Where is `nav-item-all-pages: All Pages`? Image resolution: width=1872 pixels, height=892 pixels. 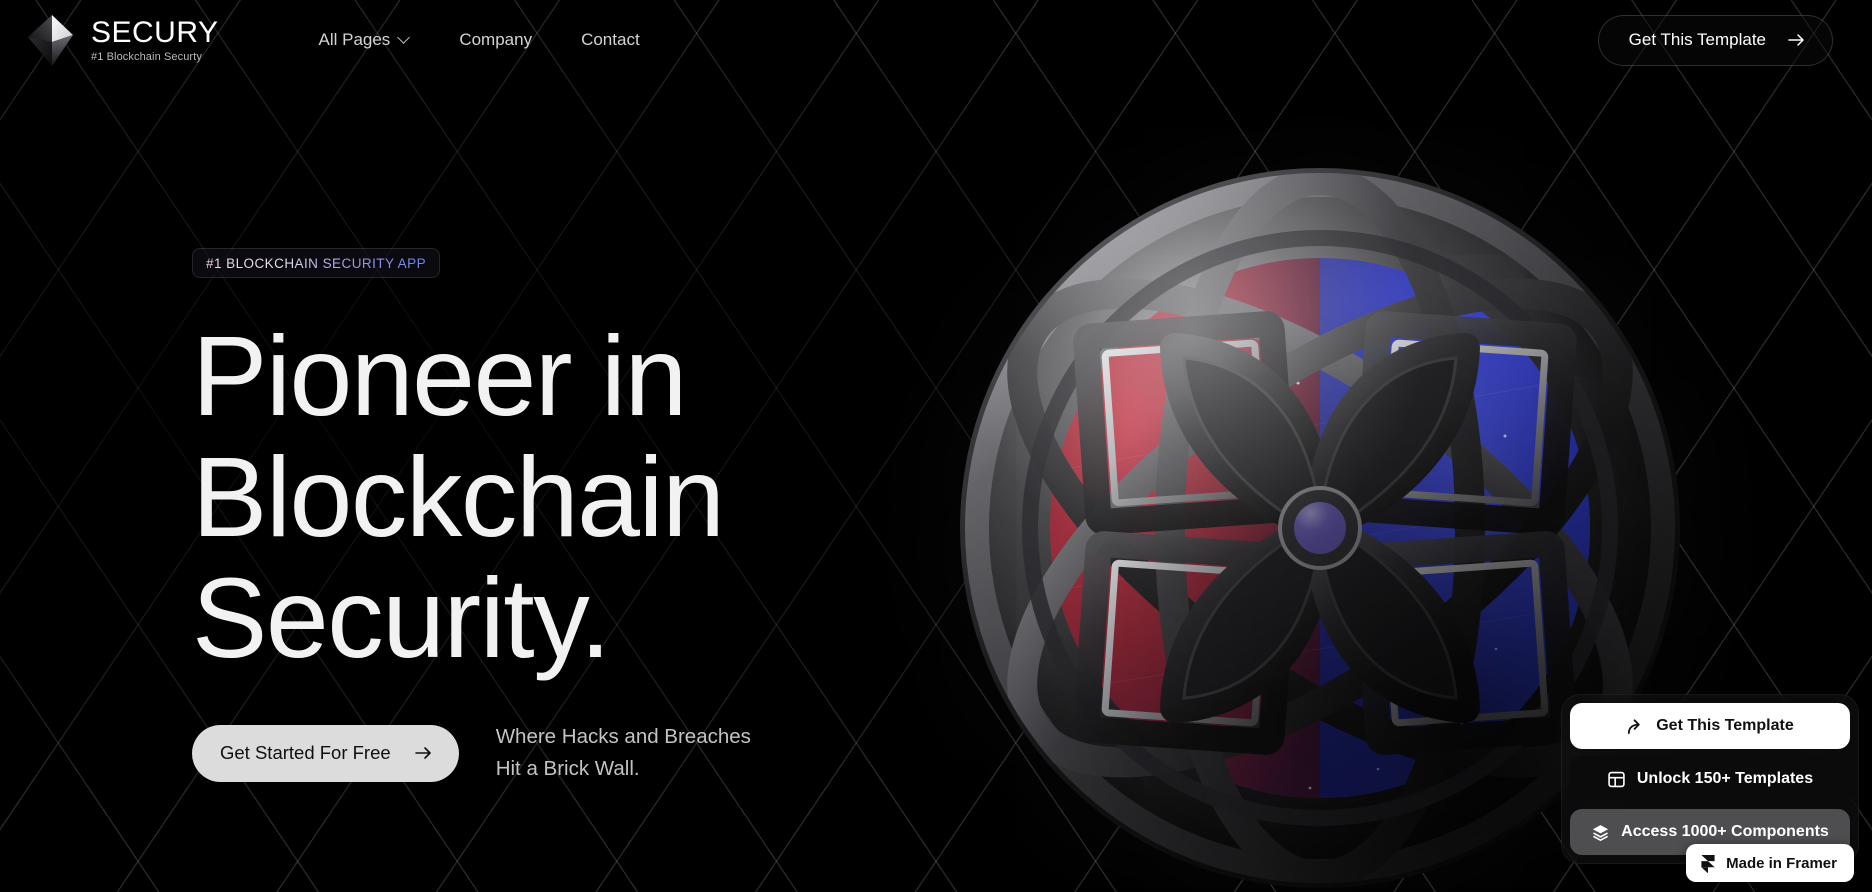 nav-item-all-pages: All Pages is located at coordinates (364, 40).